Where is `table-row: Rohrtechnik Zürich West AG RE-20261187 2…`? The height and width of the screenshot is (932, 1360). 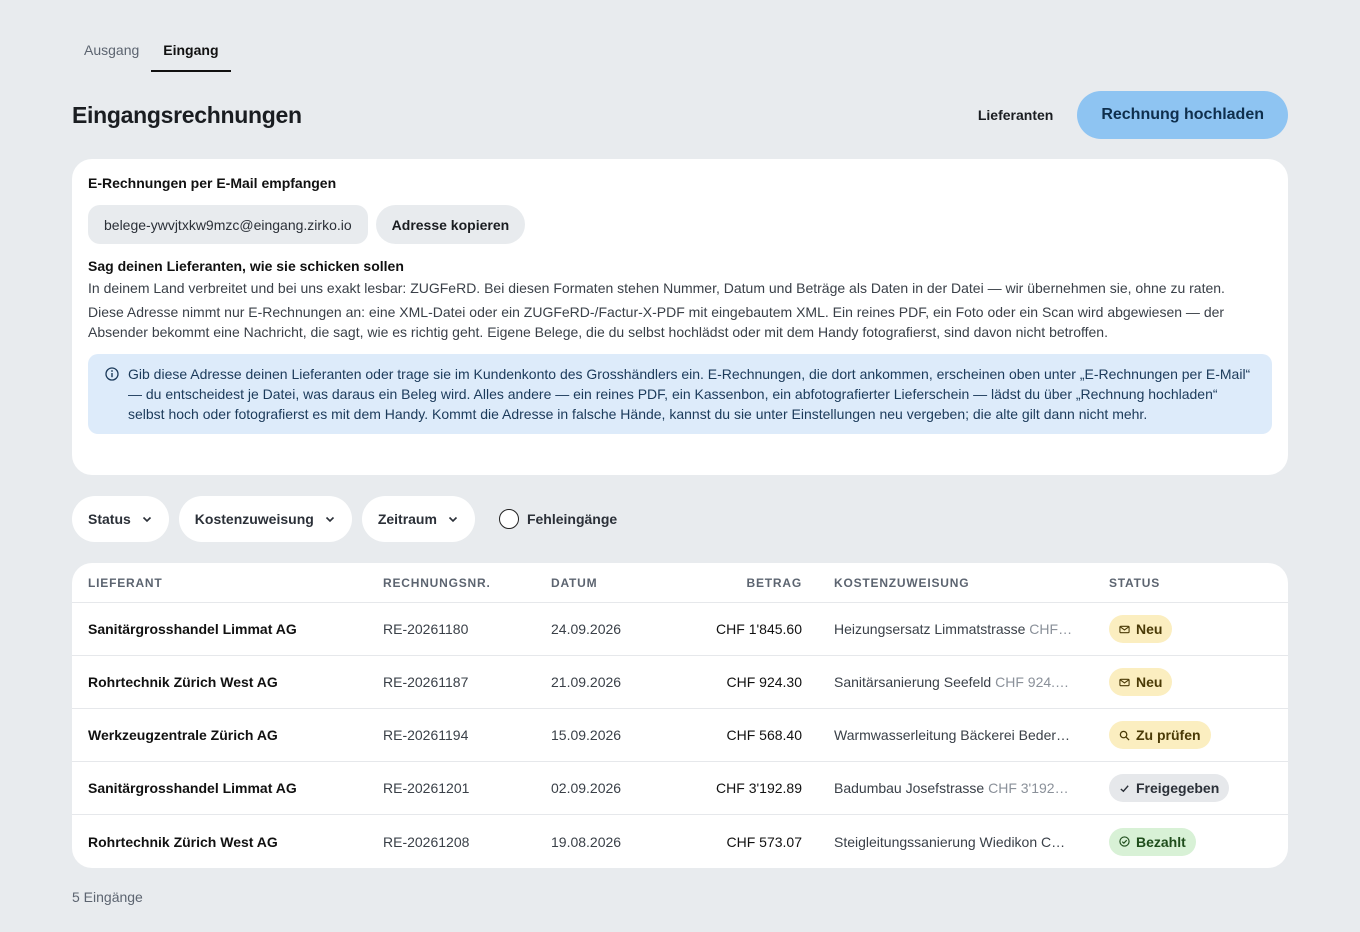
table-row: Rohrtechnik Zürich West AG RE-20261187 2… is located at coordinates (680, 682).